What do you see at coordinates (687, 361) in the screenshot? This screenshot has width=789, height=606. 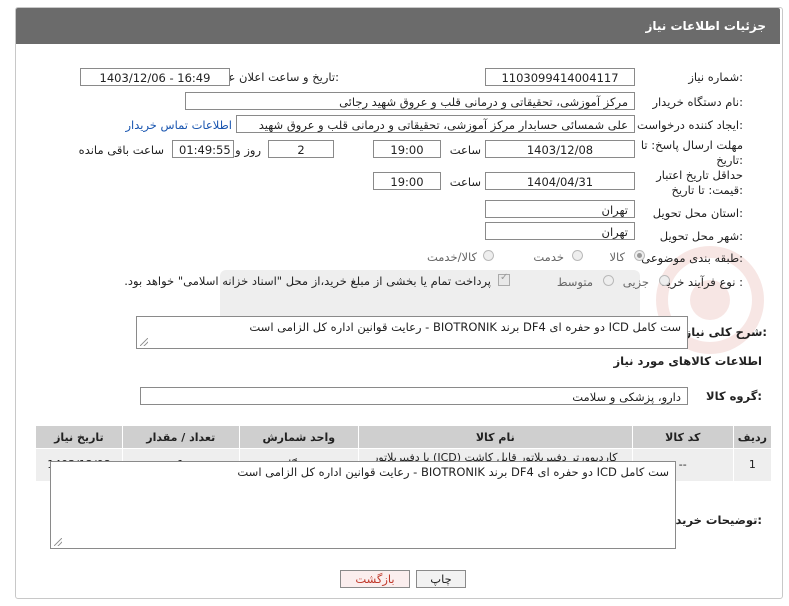 I see `goods-section-title: اطلاعات کالاهای مورد نیاز` at bounding box center [687, 361].